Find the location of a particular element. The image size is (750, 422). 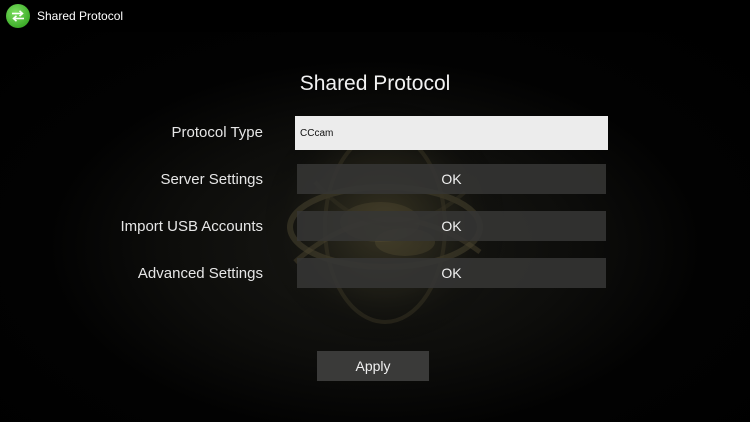

protocol-type-value: CCcam is located at coordinates (317, 133).